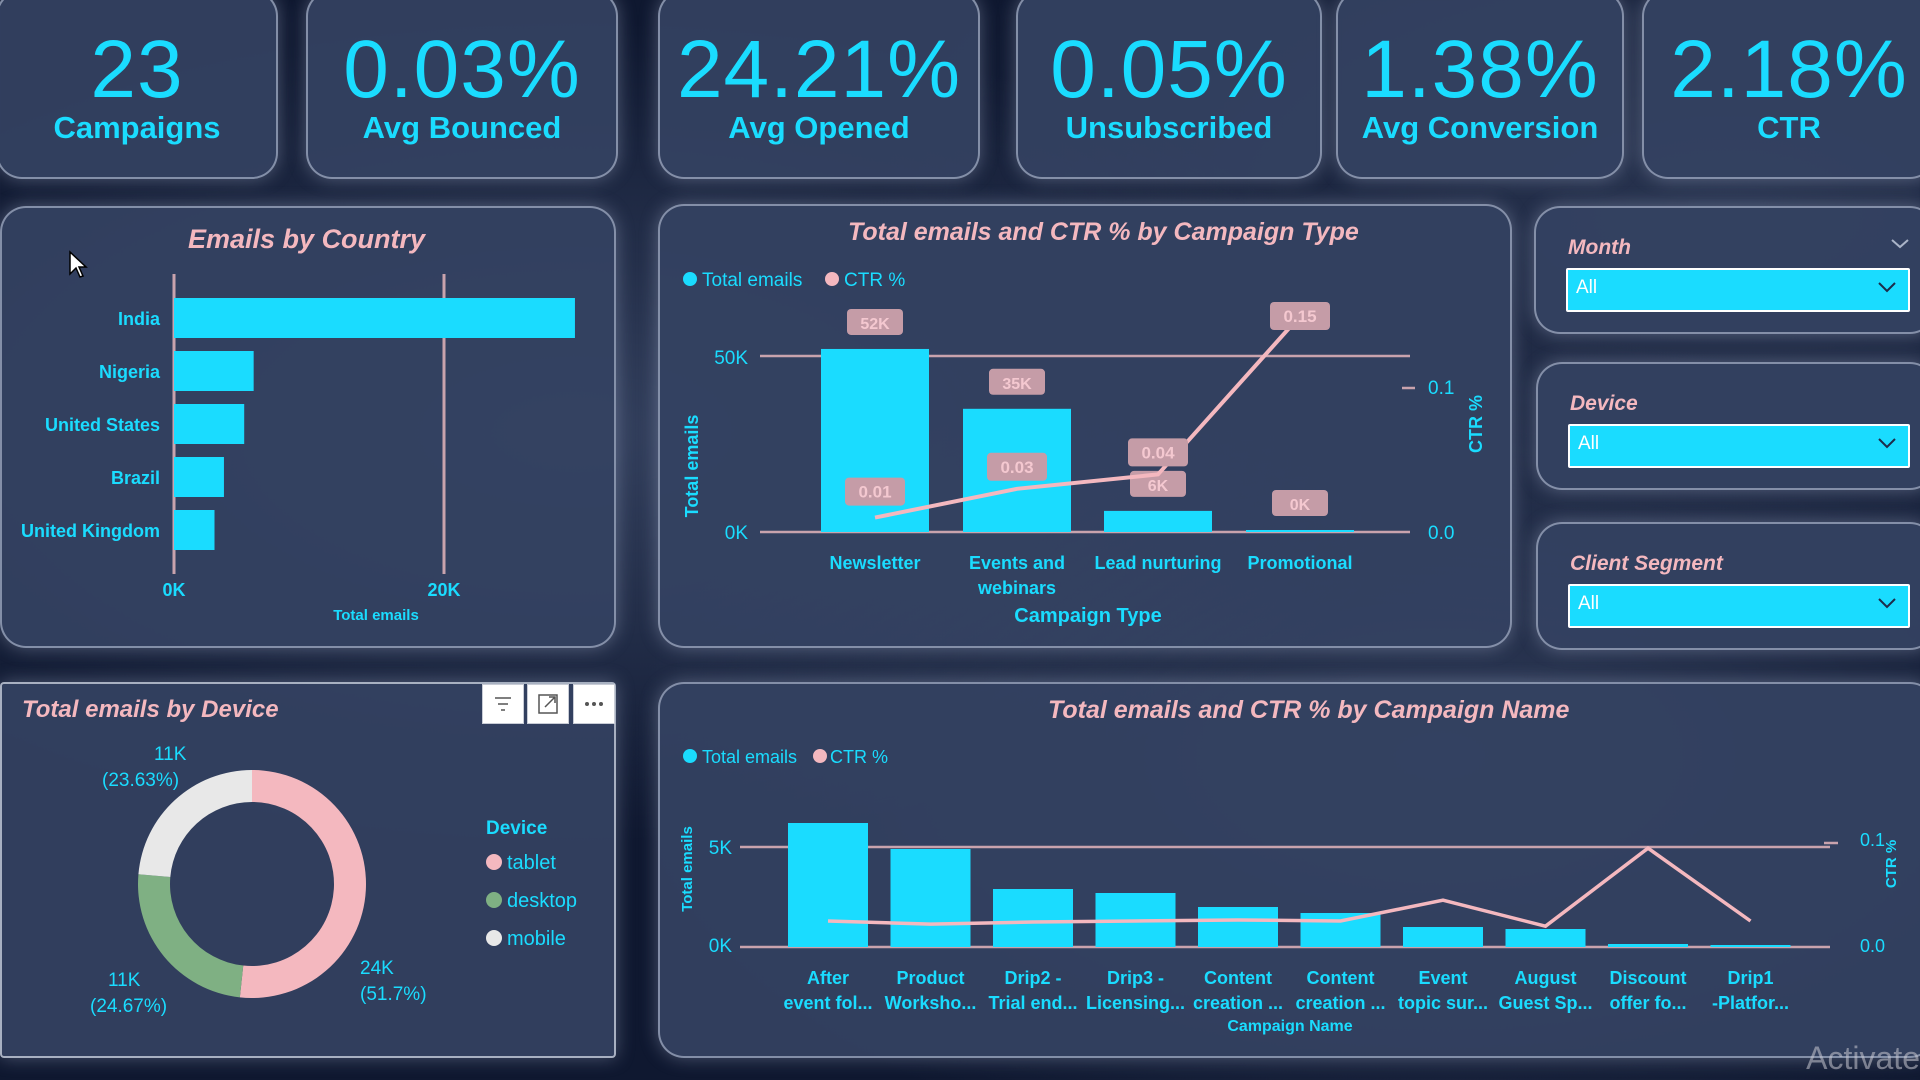 This screenshot has width=1920, height=1080. I want to click on kpi-card-avg-bounced: 0.03% Avg Bounced, so click(462, 89).